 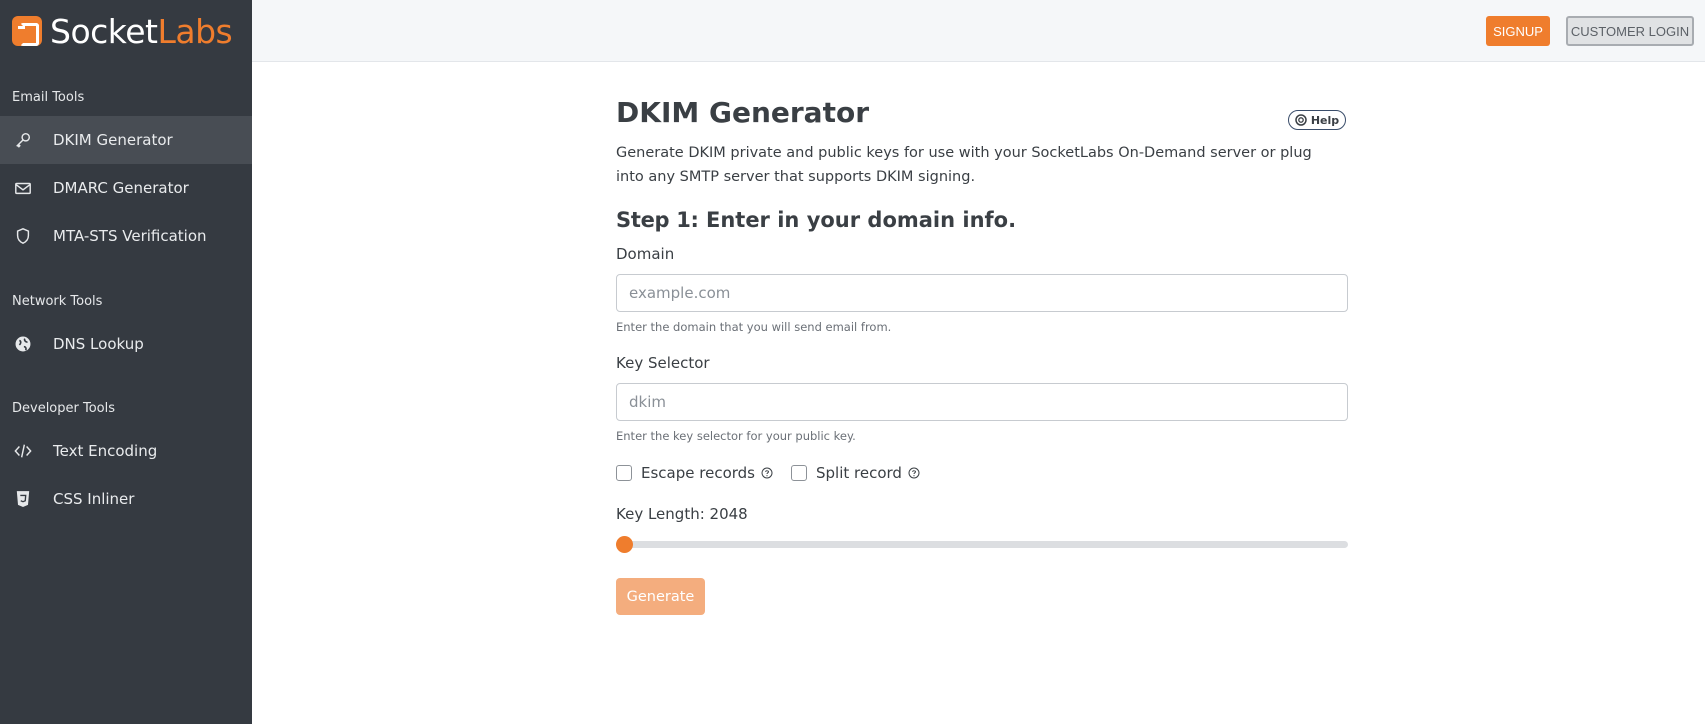 I want to click on sidebar-item-label: DKIM Generator, so click(x=113, y=140).